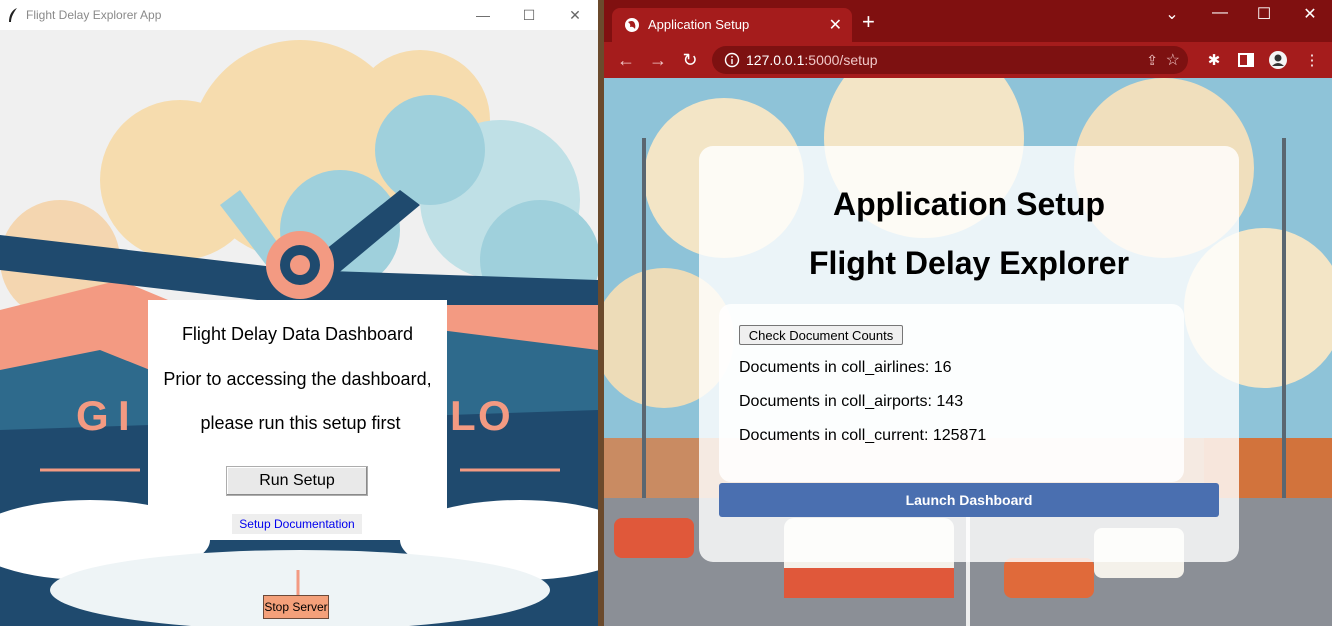  What do you see at coordinates (13, 15) in the screenshot?
I see `feather-icon` at bounding box center [13, 15].